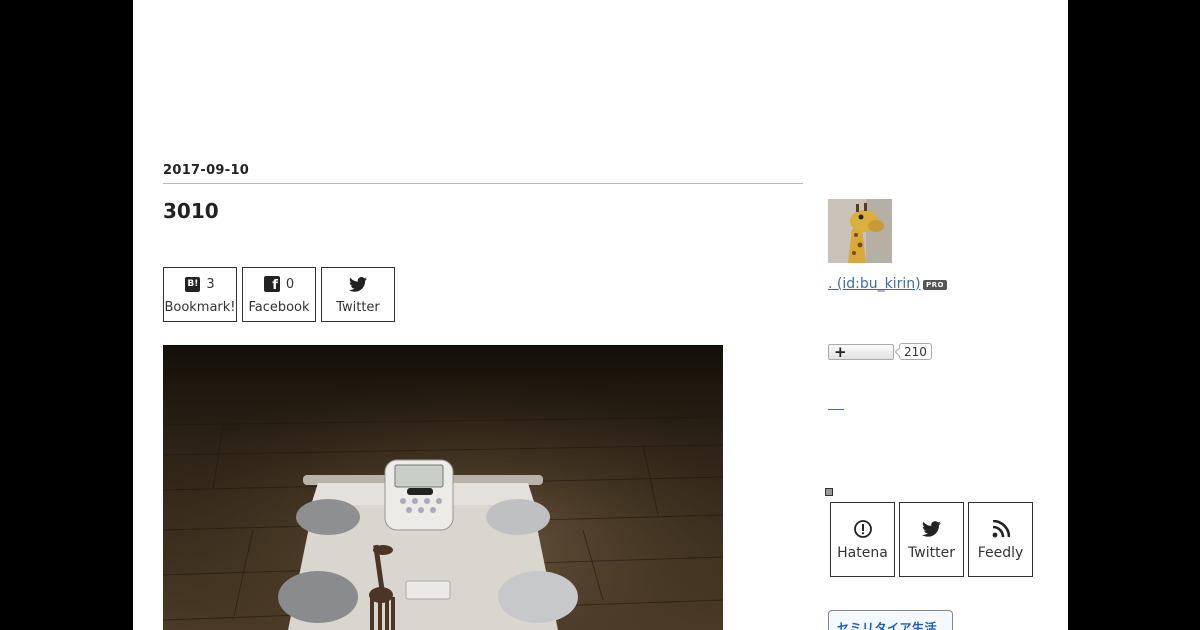 This screenshot has height=630, width=1200. I want to click on facebook-share-button: f 0 Facebook, so click(279, 294).